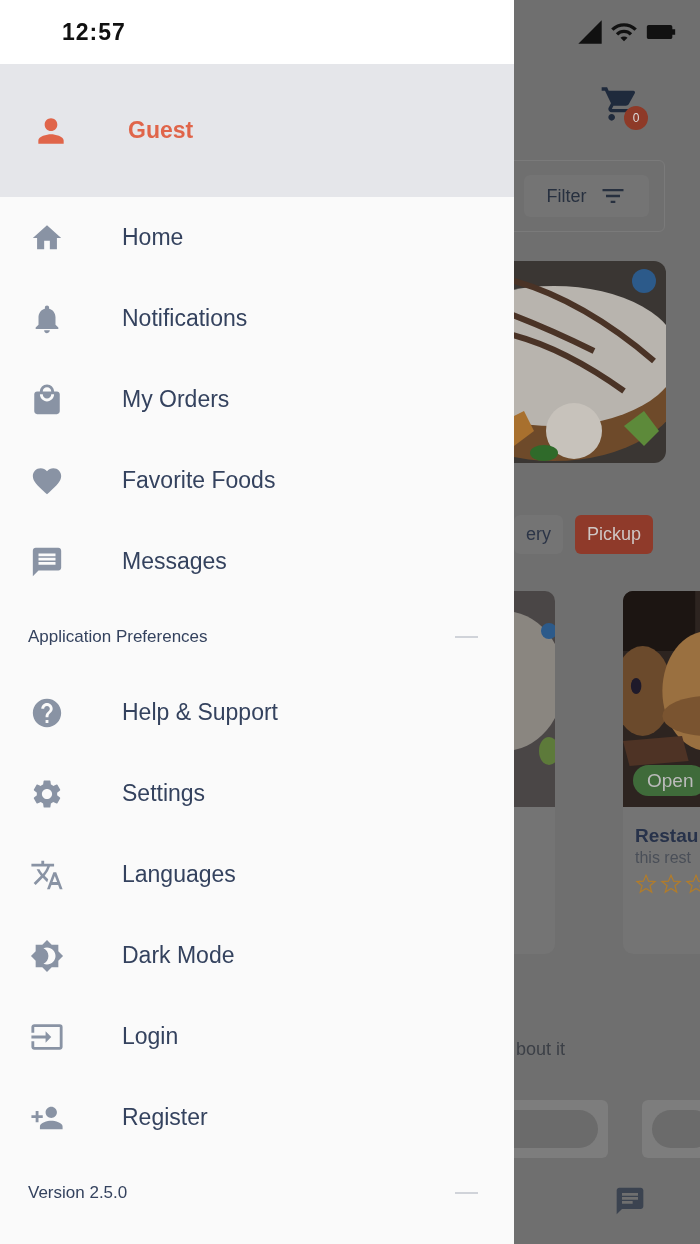 The height and width of the screenshot is (1244, 700). Describe the element at coordinates (47, 955) in the screenshot. I see `contrast-icon` at that location.